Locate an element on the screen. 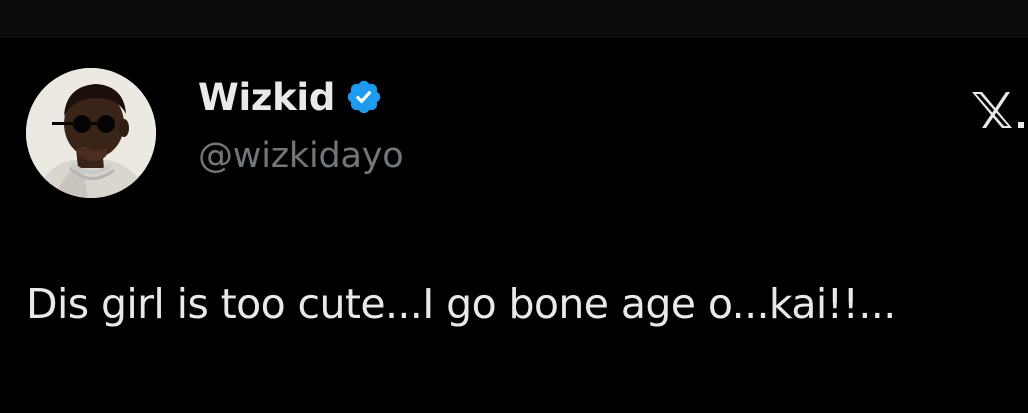 Image resolution: width=1028 pixels, height=413 pixels. x-logo-icon is located at coordinates (998, 110).